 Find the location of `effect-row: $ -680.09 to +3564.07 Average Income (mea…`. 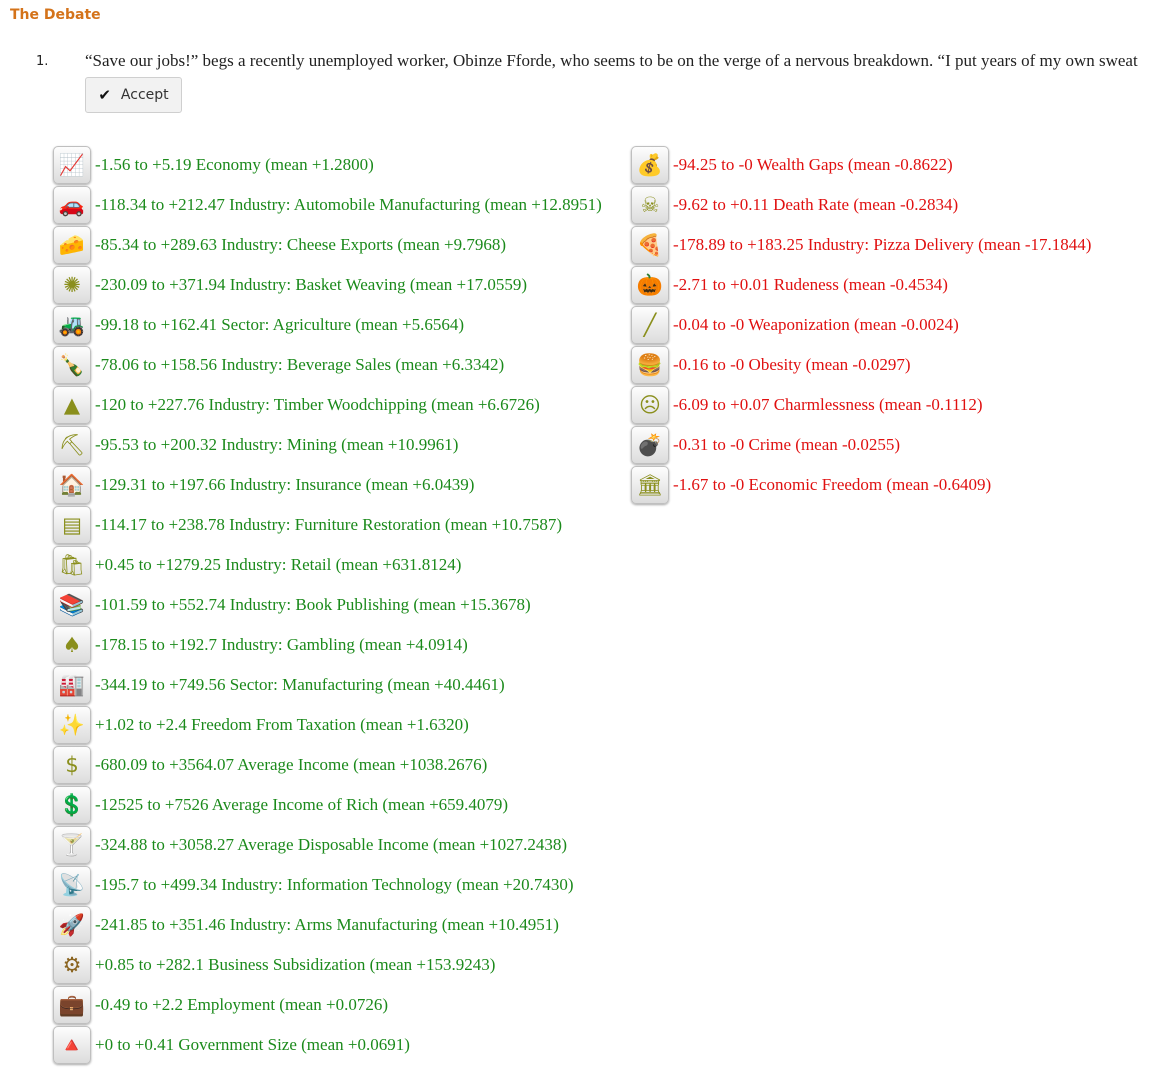

effect-row: $ -680.09 to +3564.07 Average Income (mea… is located at coordinates (327, 765).